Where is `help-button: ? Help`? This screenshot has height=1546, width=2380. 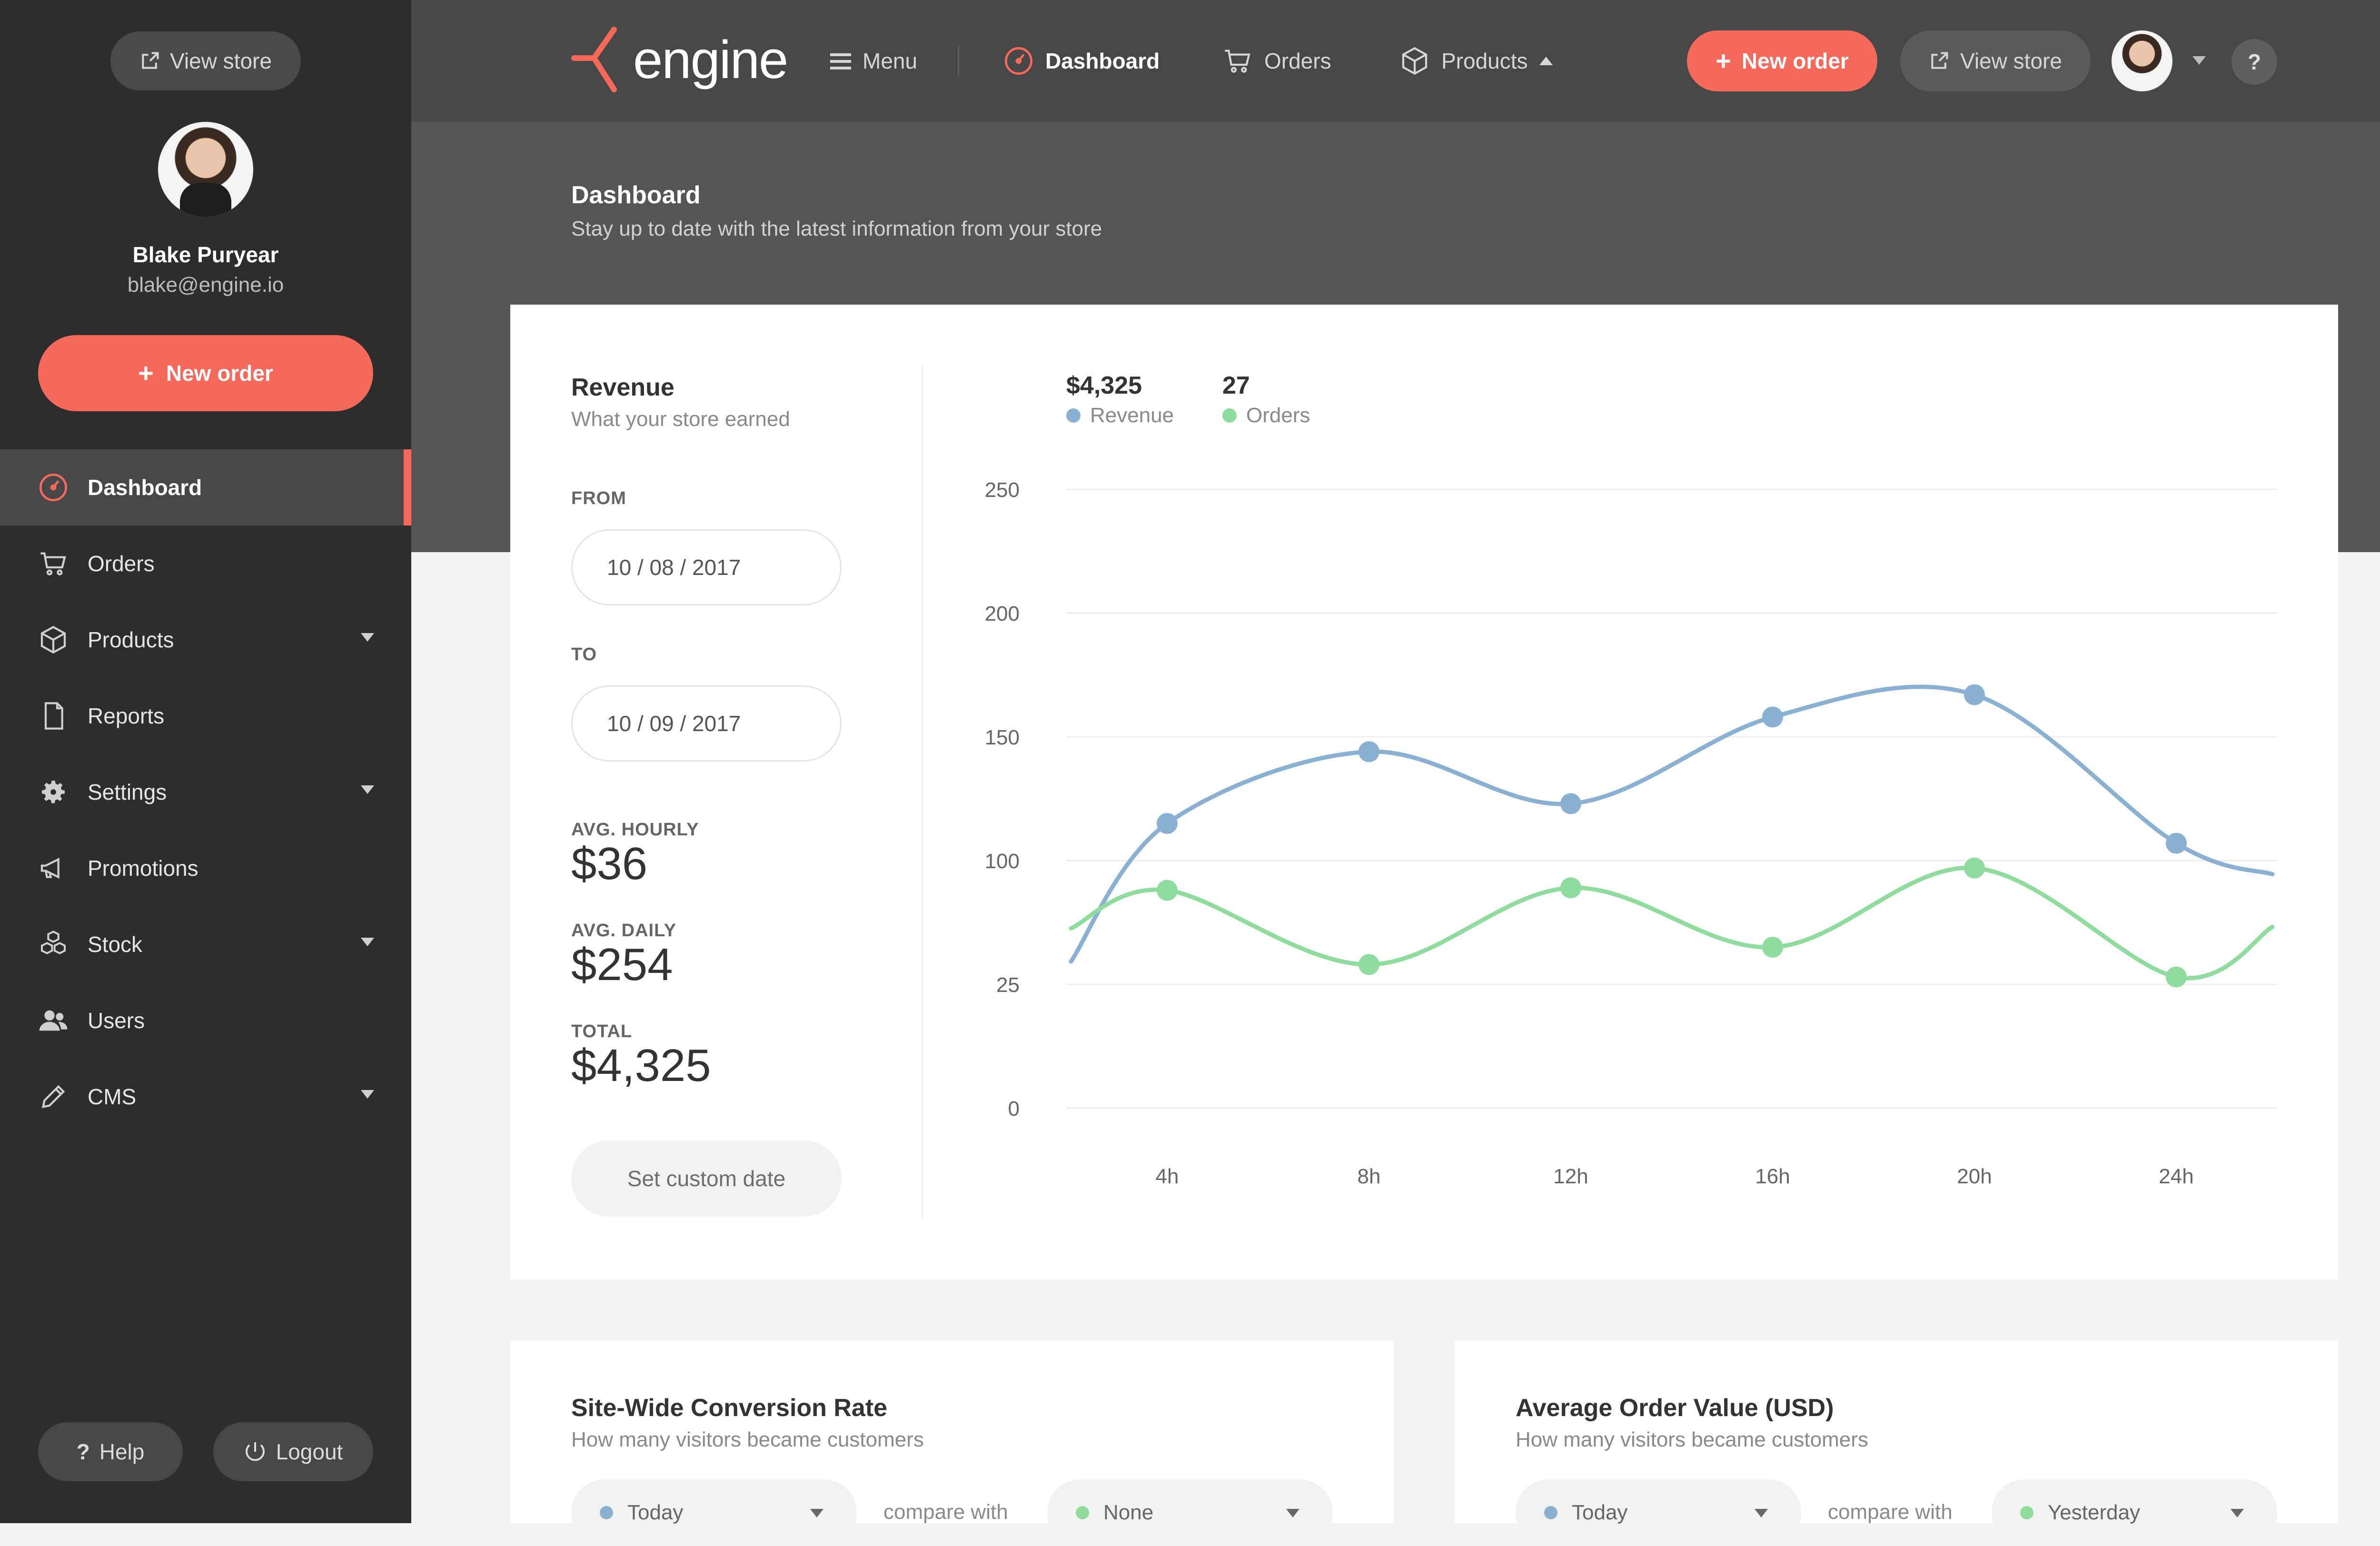 help-button: ? Help is located at coordinates (110, 1451).